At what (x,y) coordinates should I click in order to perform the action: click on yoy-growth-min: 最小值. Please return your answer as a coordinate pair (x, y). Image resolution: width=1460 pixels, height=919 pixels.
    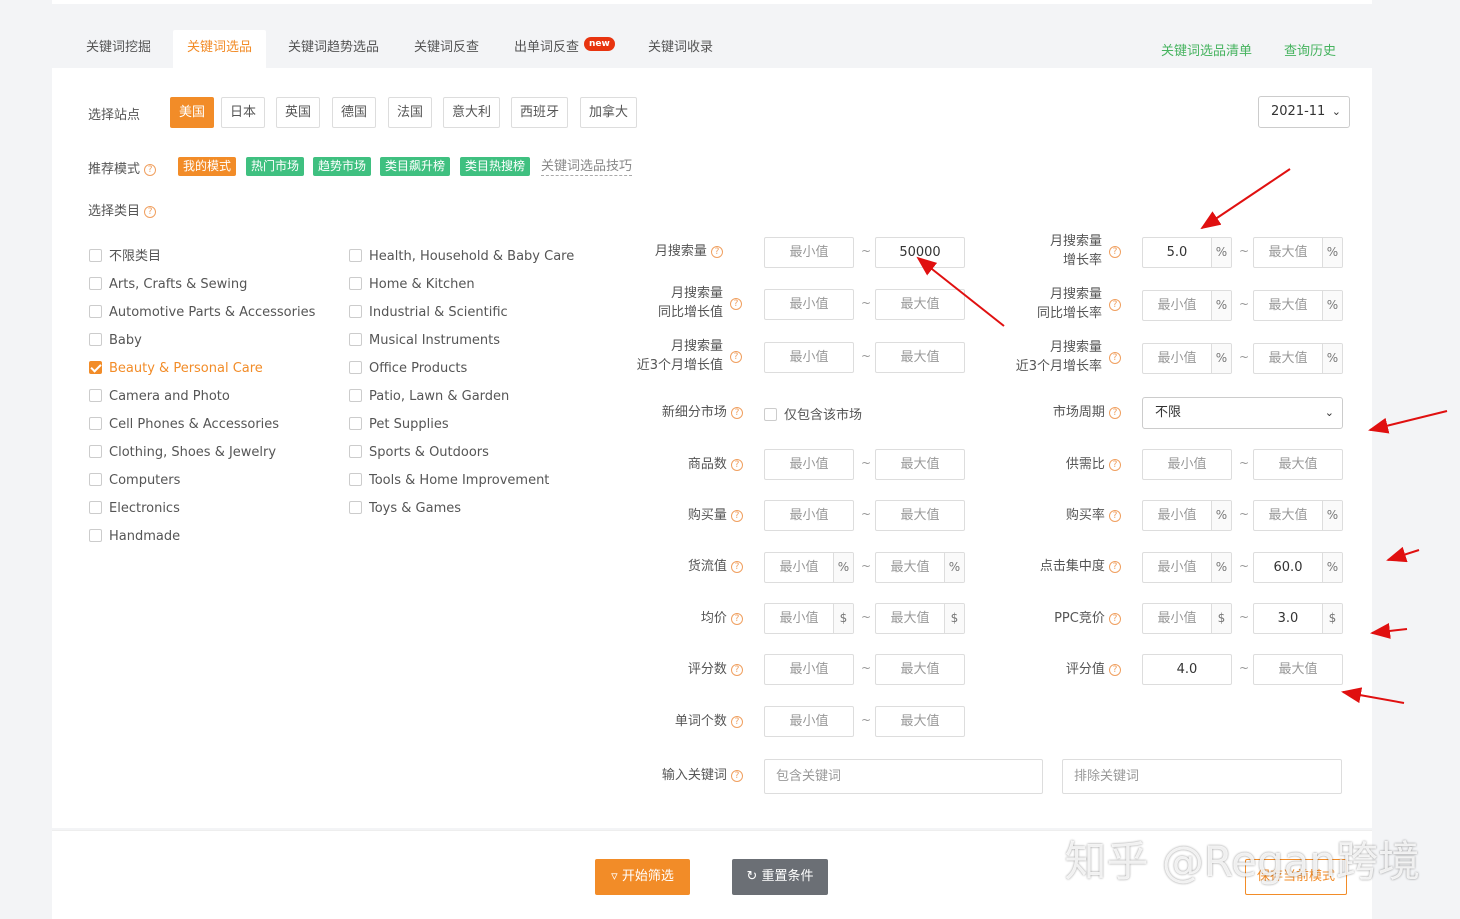
    Looking at the image, I should click on (809, 304).